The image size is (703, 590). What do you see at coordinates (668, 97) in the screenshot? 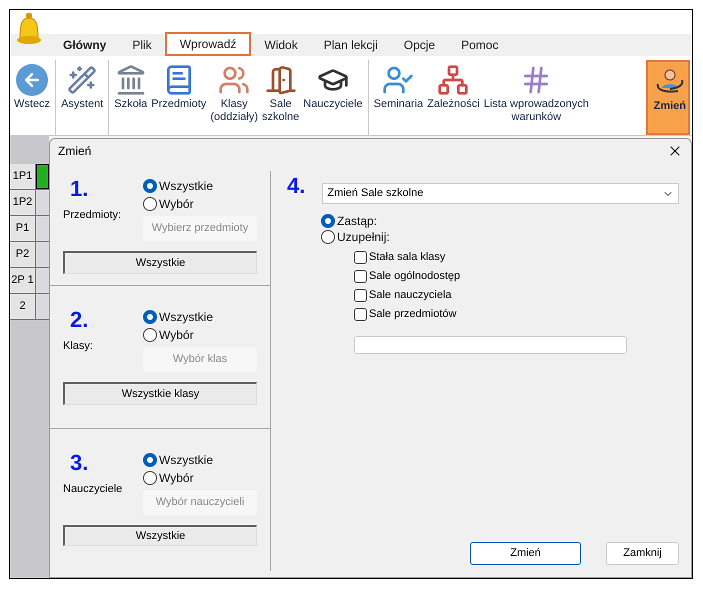
I see `ribbon-button: Zmień` at bounding box center [668, 97].